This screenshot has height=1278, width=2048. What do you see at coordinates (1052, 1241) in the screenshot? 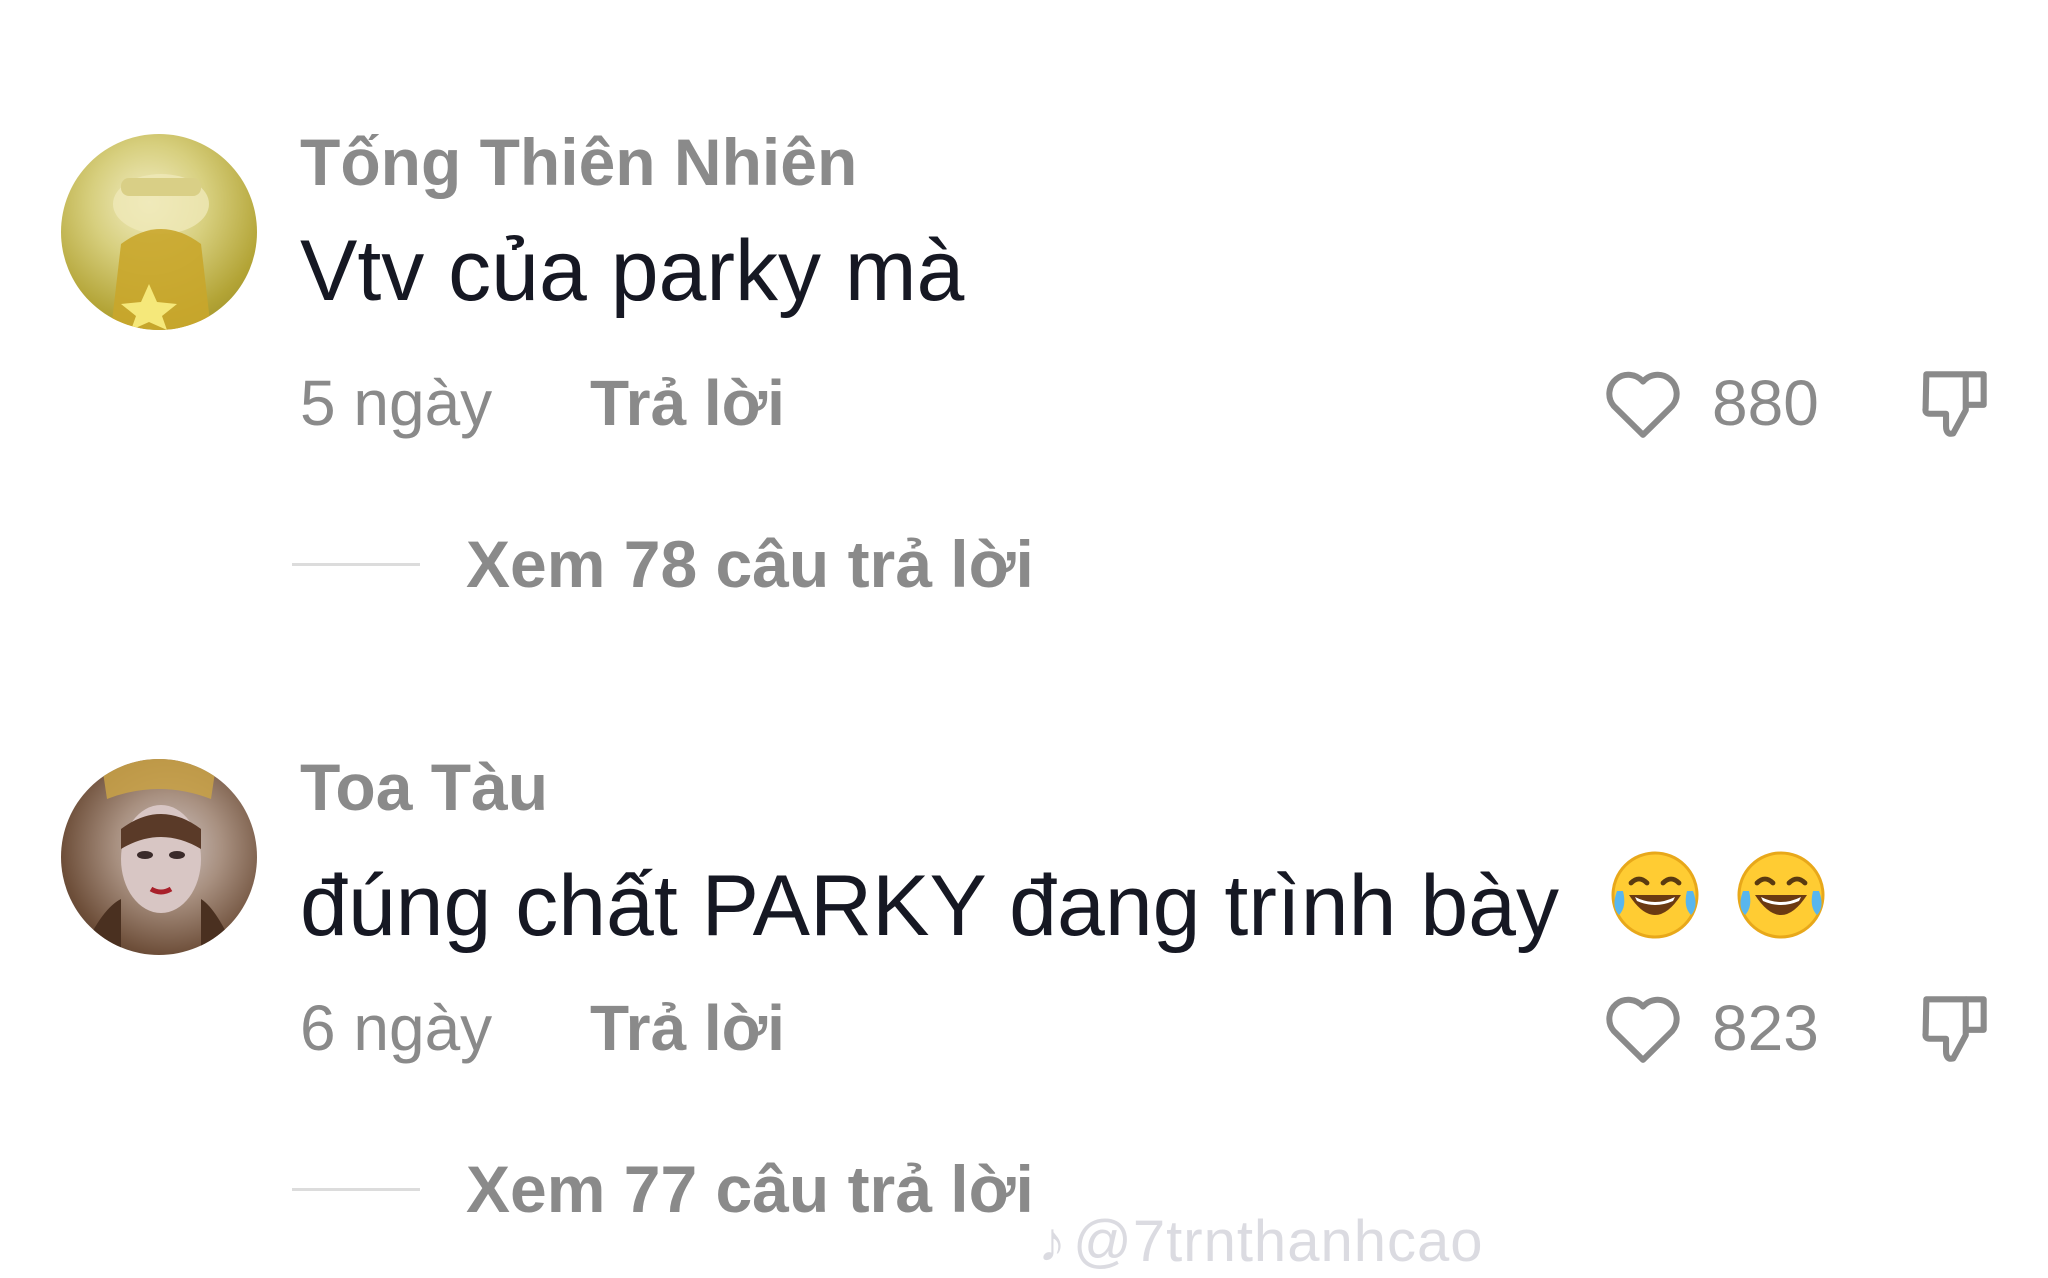
I see `tiktok-logo-icon: ♪` at bounding box center [1052, 1241].